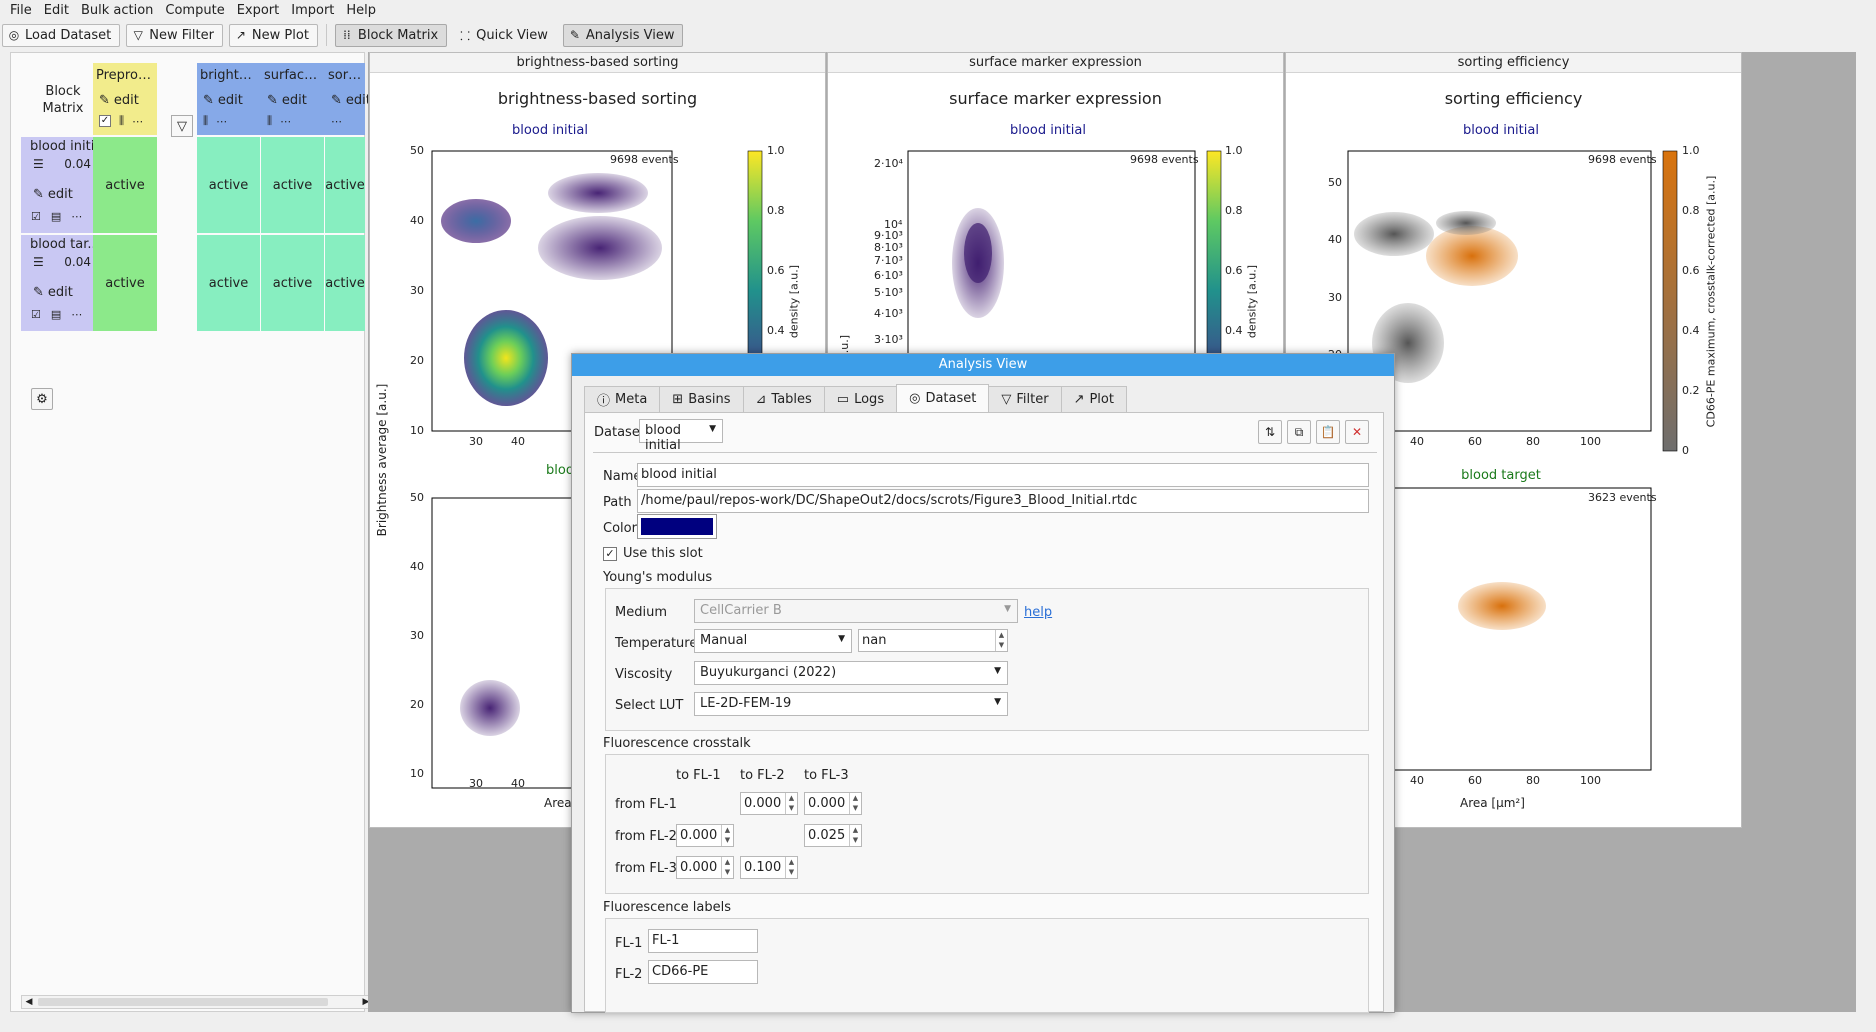 The image size is (1876, 1032). Describe the element at coordinates (773, 641) in the screenshot. I see `temperature-mode-select: Manual ▼` at that location.